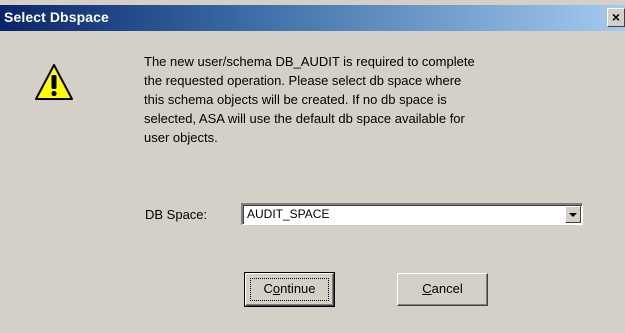 This screenshot has height=333, width=625. What do you see at coordinates (312, 18) in the screenshot?
I see `title-bar: Select Dbspace ×` at bounding box center [312, 18].